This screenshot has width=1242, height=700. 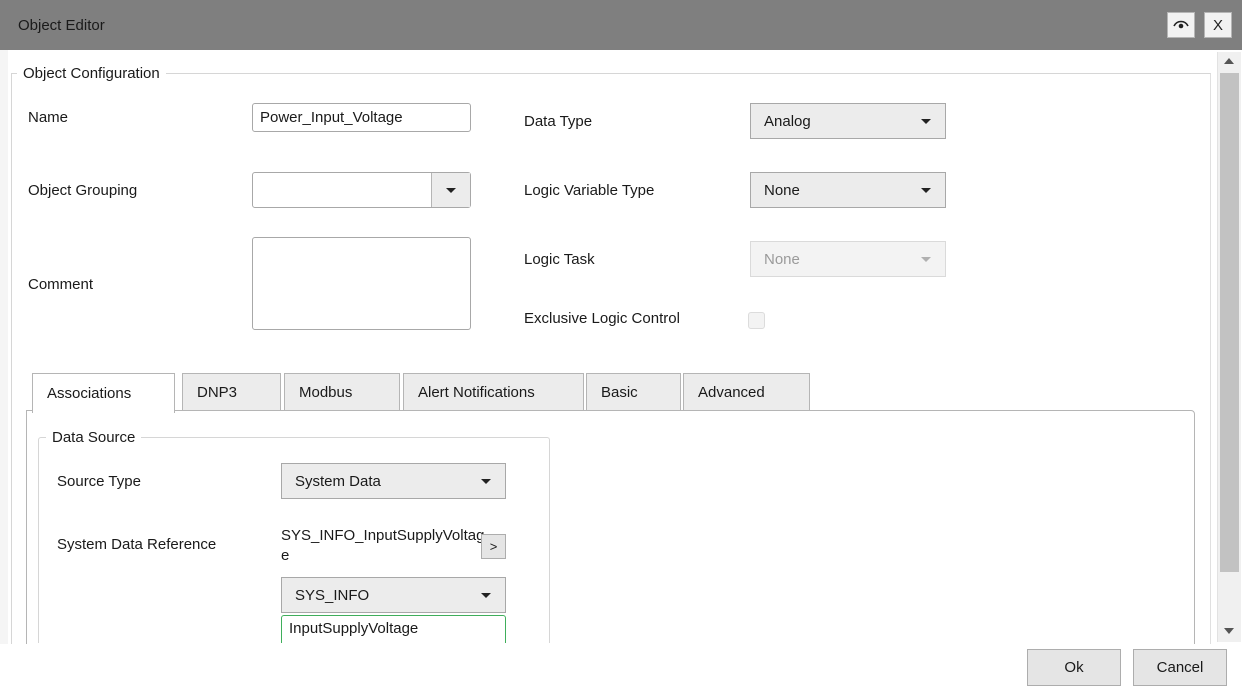 What do you see at coordinates (137, 544) in the screenshot?
I see `system-data-reference-label: System Data Reference` at bounding box center [137, 544].